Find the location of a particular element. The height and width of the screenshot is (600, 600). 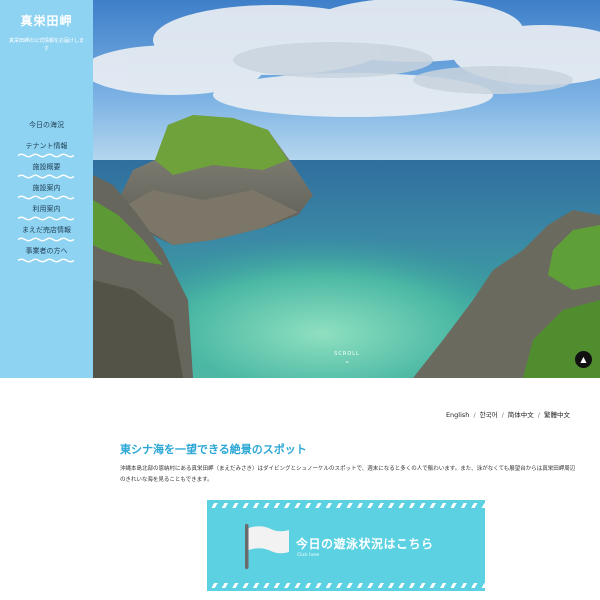

nav-label: まえだ売店情報 is located at coordinates (46, 230).